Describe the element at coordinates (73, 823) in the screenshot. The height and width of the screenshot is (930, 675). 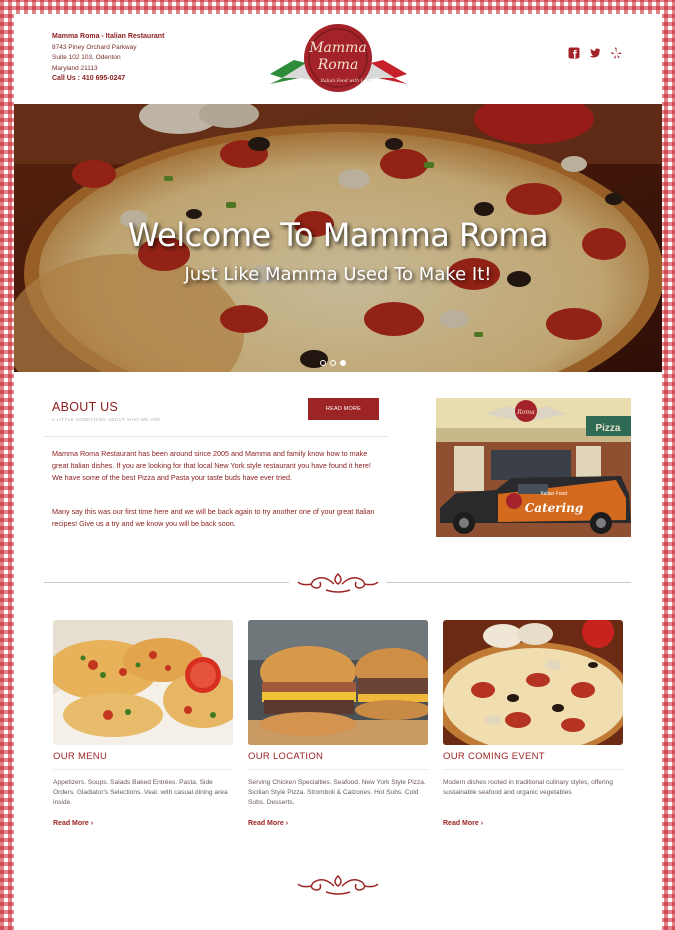
I see `read-more-link-menu: Read More ›` at that location.